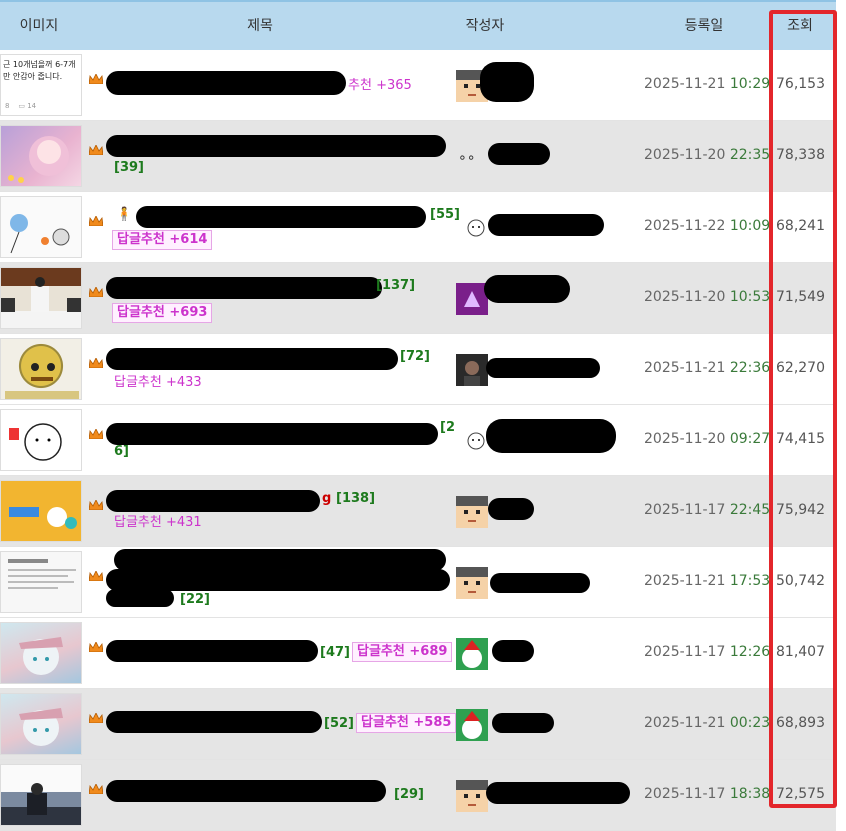  Describe the element at coordinates (418, 156) in the screenshot. I see `table-row: [39] ∘∘ 2025-11-20 22:35 78,338` at that location.